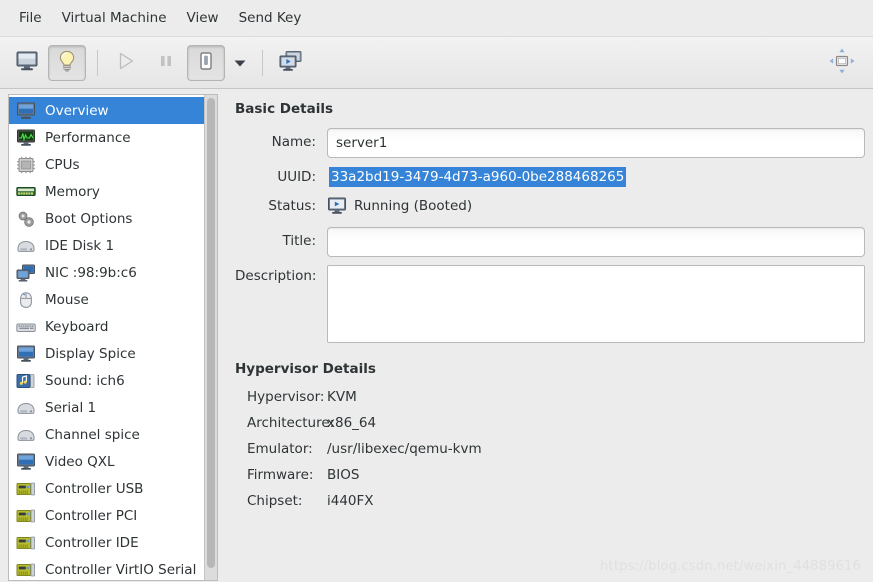  What do you see at coordinates (85, 380) in the screenshot?
I see `sidebar-item-label: Sound: ich6` at bounding box center [85, 380].